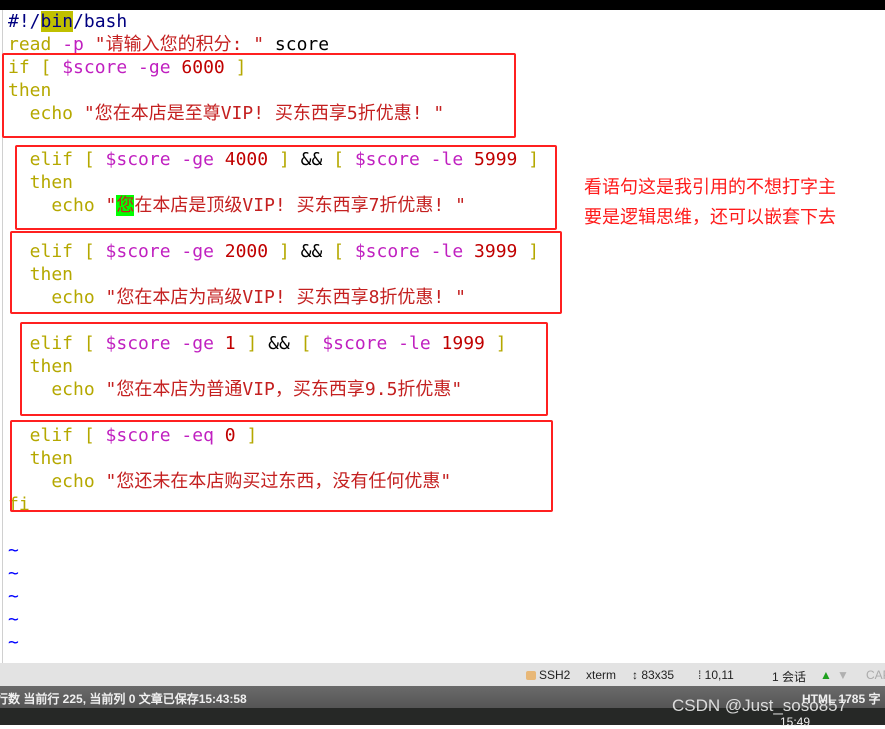  Describe the element at coordinates (24, 21) in the screenshot. I see `code-token: #!/` at that location.